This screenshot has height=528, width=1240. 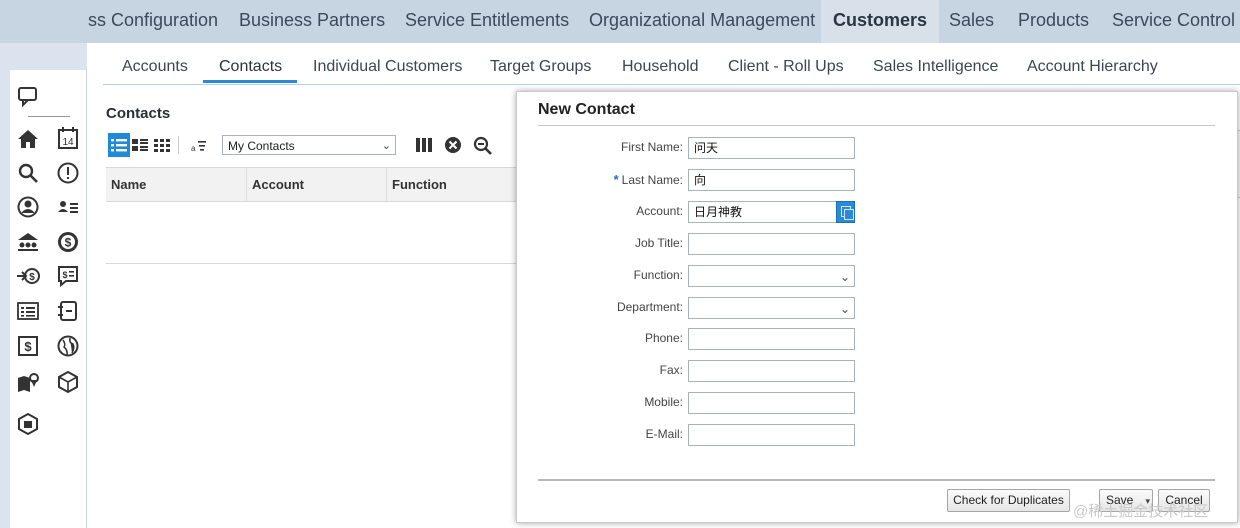 I want to click on alert-icon, so click(x=68, y=173).